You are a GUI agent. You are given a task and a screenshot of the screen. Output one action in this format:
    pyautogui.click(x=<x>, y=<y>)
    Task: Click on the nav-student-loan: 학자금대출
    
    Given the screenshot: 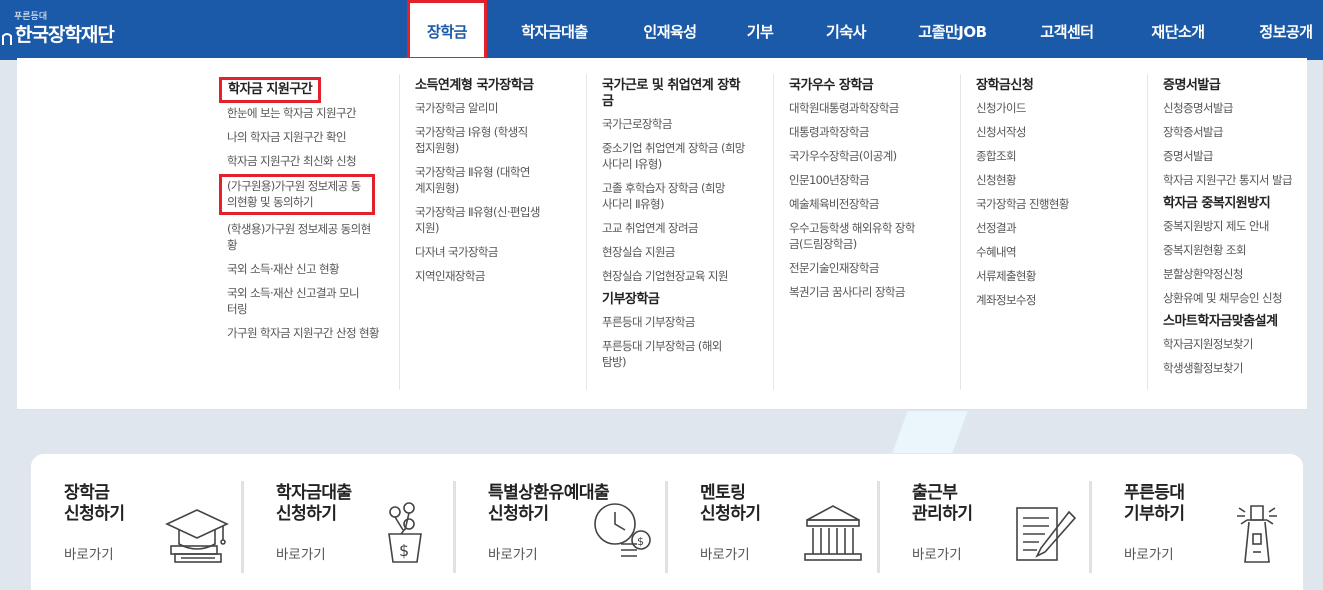 What is the action you would take?
    pyautogui.click(x=554, y=30)
    